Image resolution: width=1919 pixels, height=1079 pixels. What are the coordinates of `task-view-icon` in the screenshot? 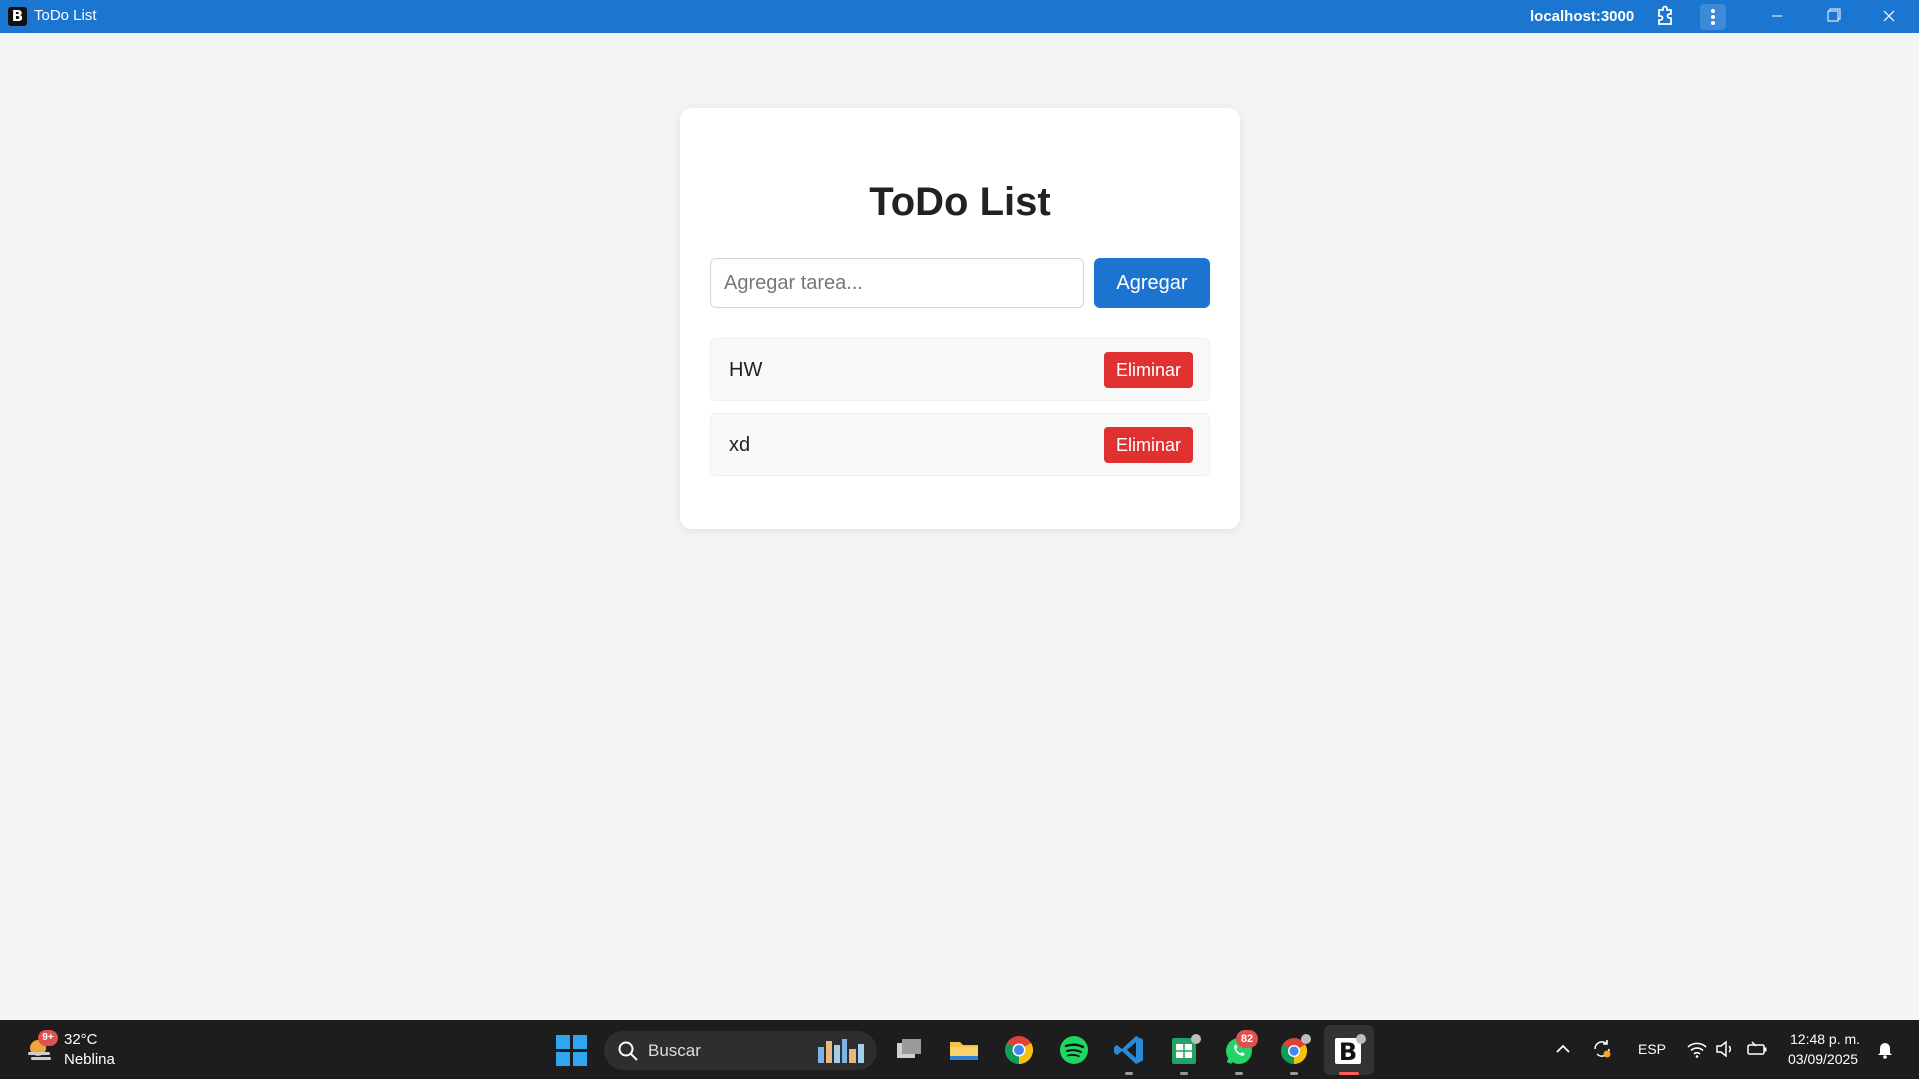 It's located at (909, 1050).